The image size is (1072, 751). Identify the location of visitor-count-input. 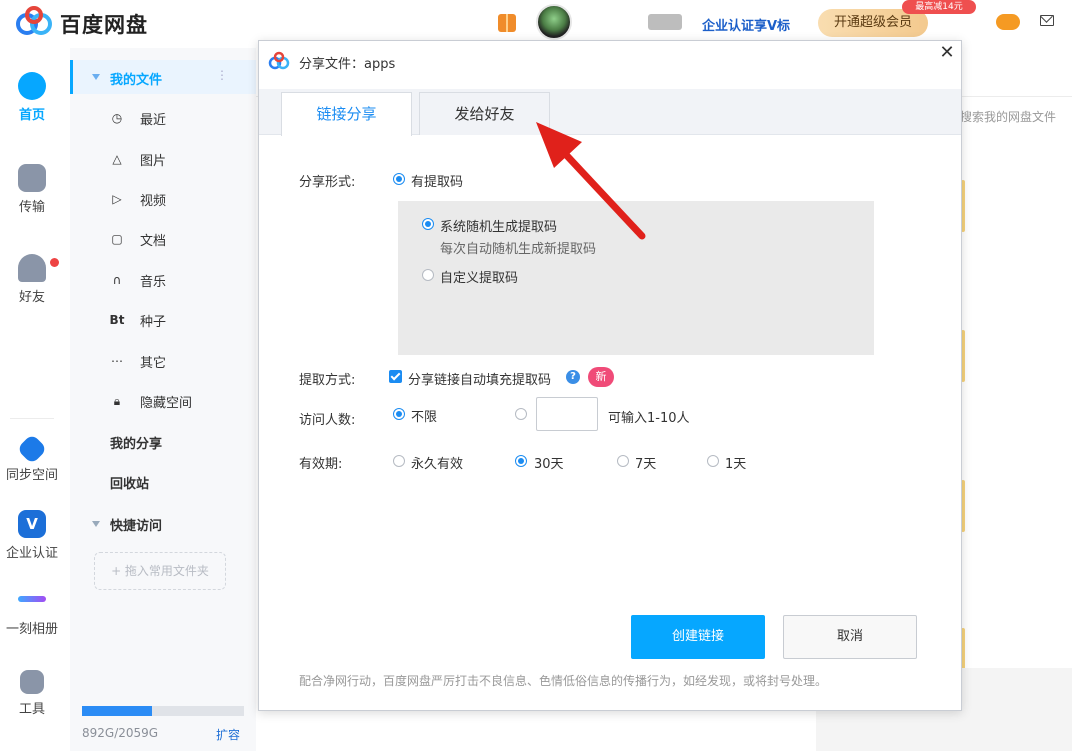
(567, 414).